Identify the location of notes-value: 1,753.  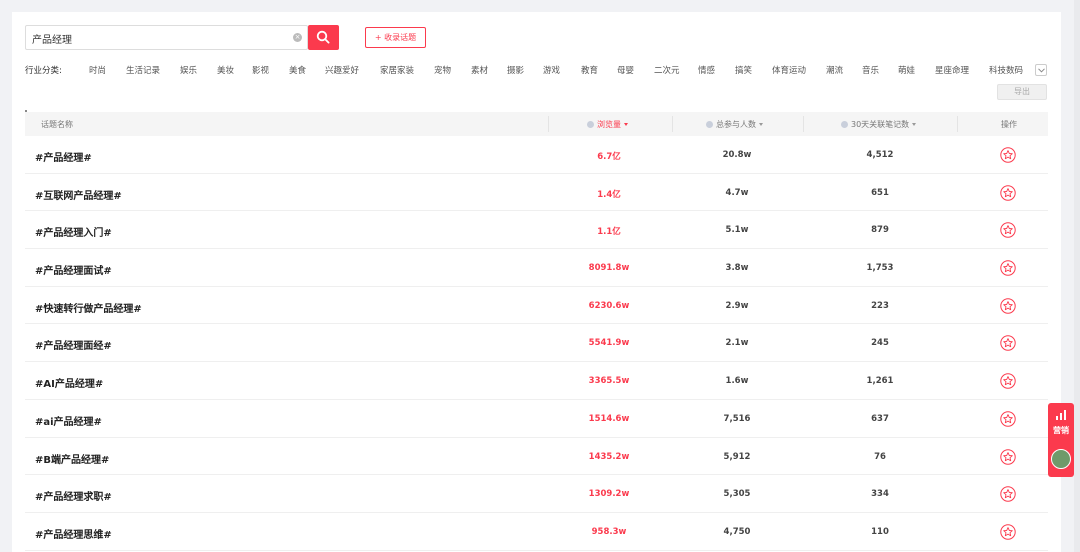
(880, 268).